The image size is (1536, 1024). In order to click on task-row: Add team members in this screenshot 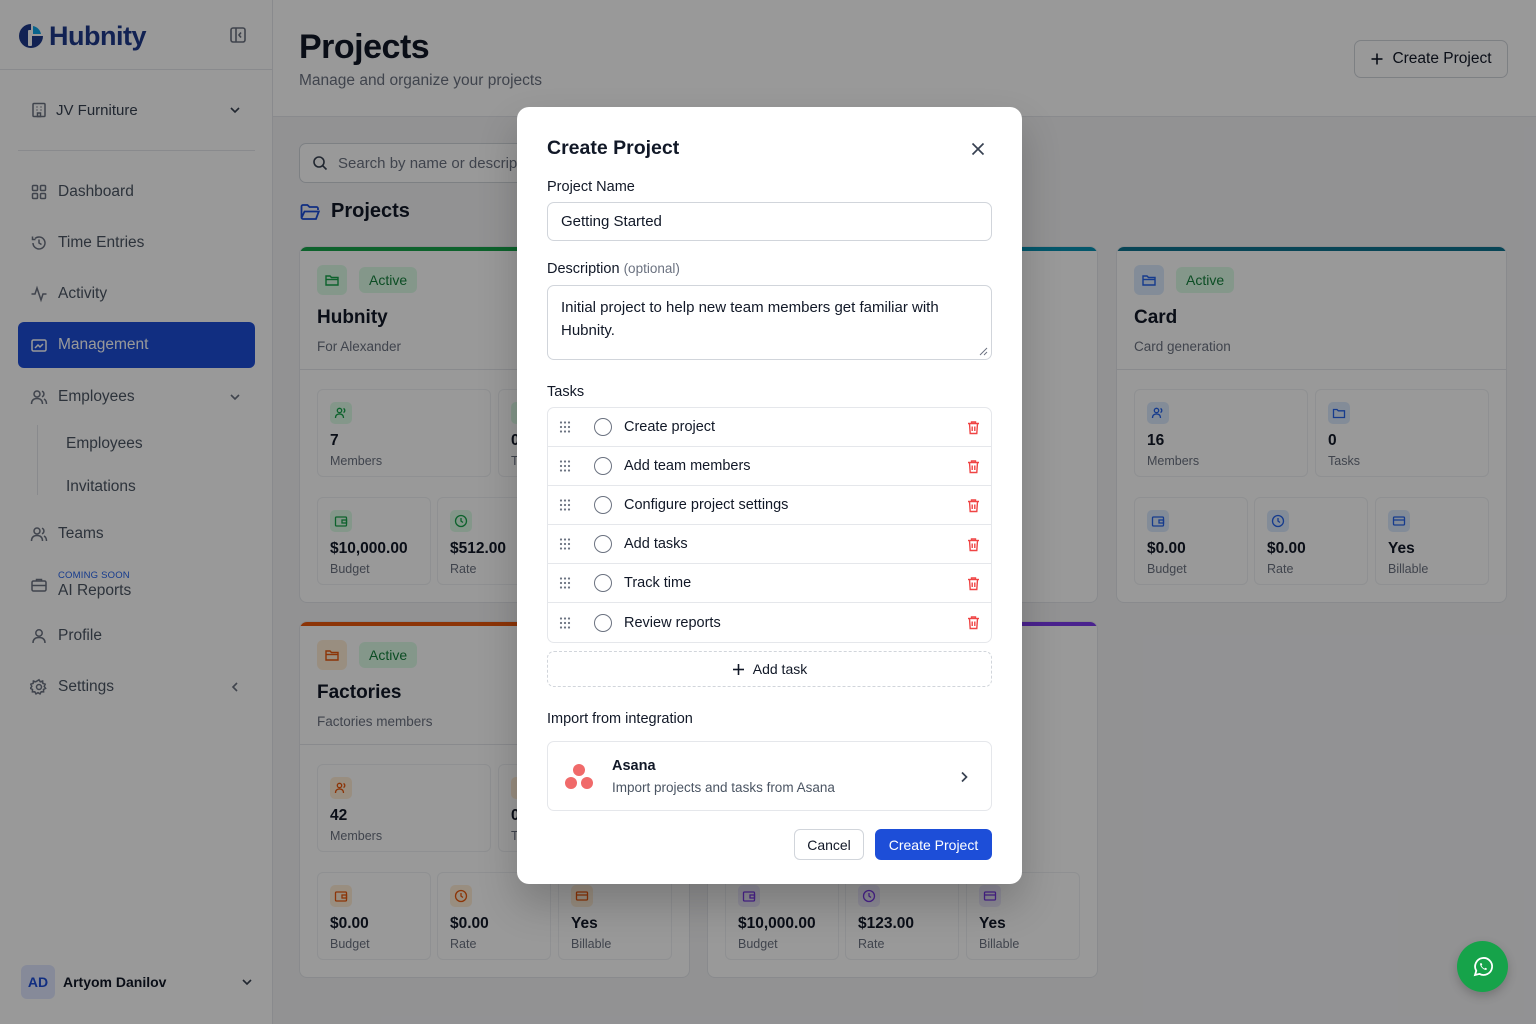, I will do `click(769, 466)`.